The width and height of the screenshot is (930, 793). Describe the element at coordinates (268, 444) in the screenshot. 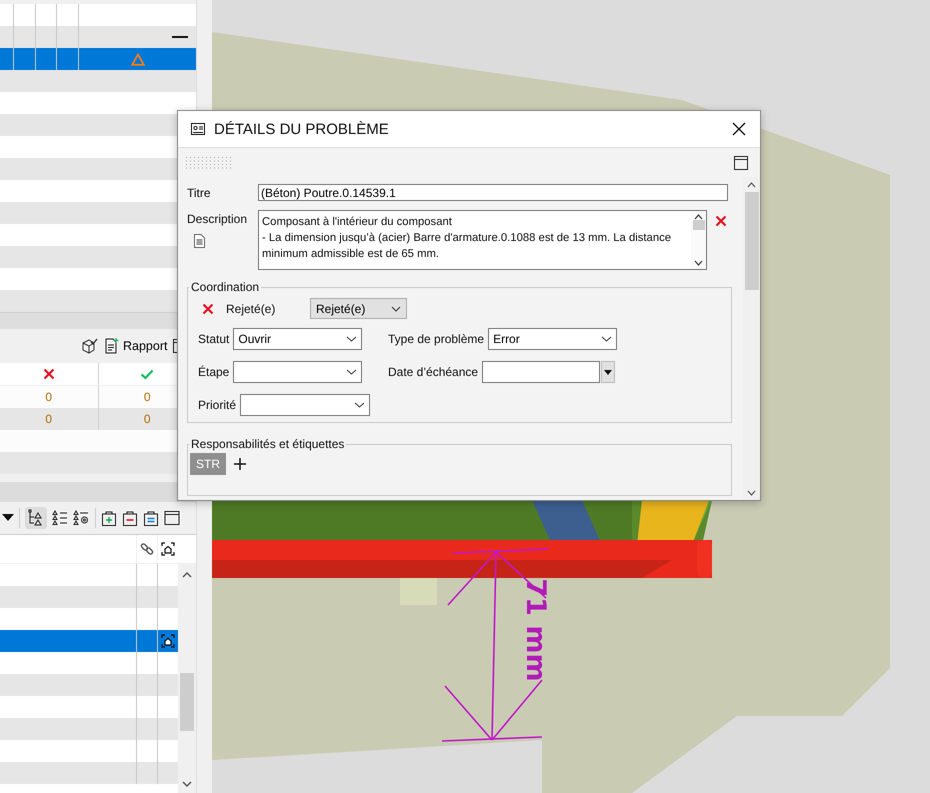

I see `group-title: Responsabilités et étiquettes` at that location.